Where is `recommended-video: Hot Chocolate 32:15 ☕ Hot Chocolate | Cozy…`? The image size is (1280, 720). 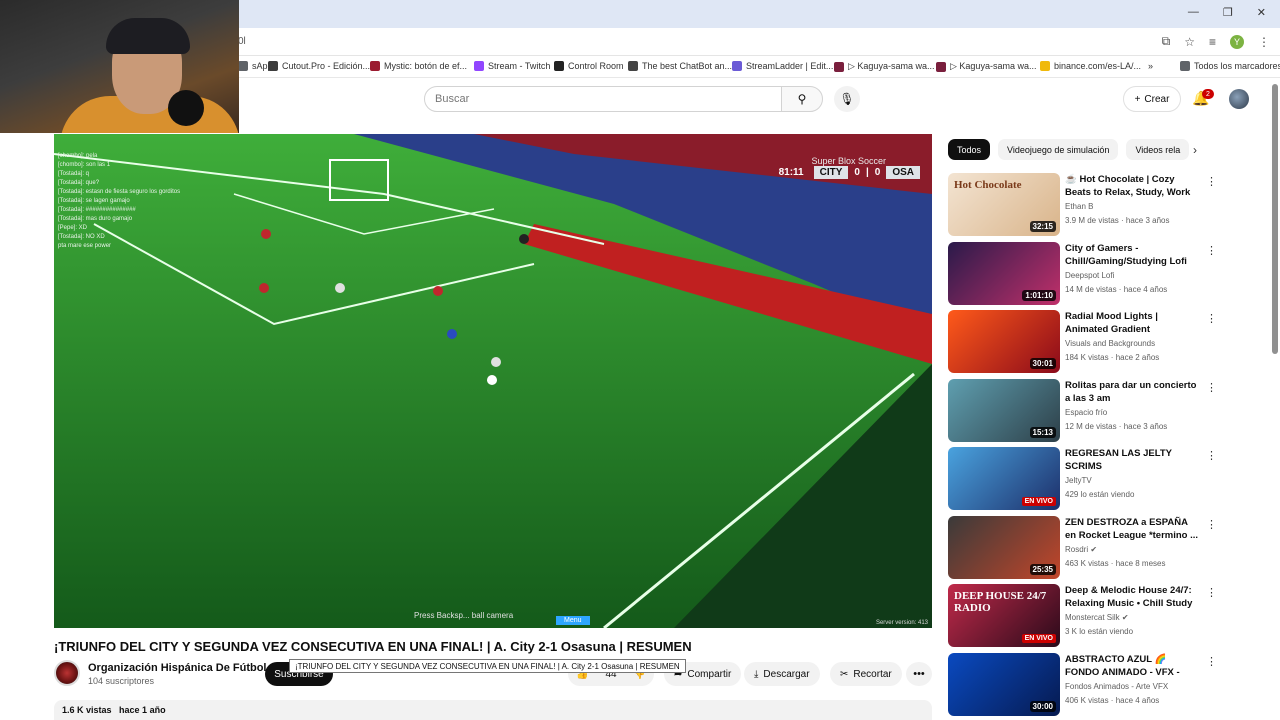
recommended-video: Hot Chocolate 32:15 ☕ Hot Chocolate | Cozy… is located at coordinates (1083, 205).